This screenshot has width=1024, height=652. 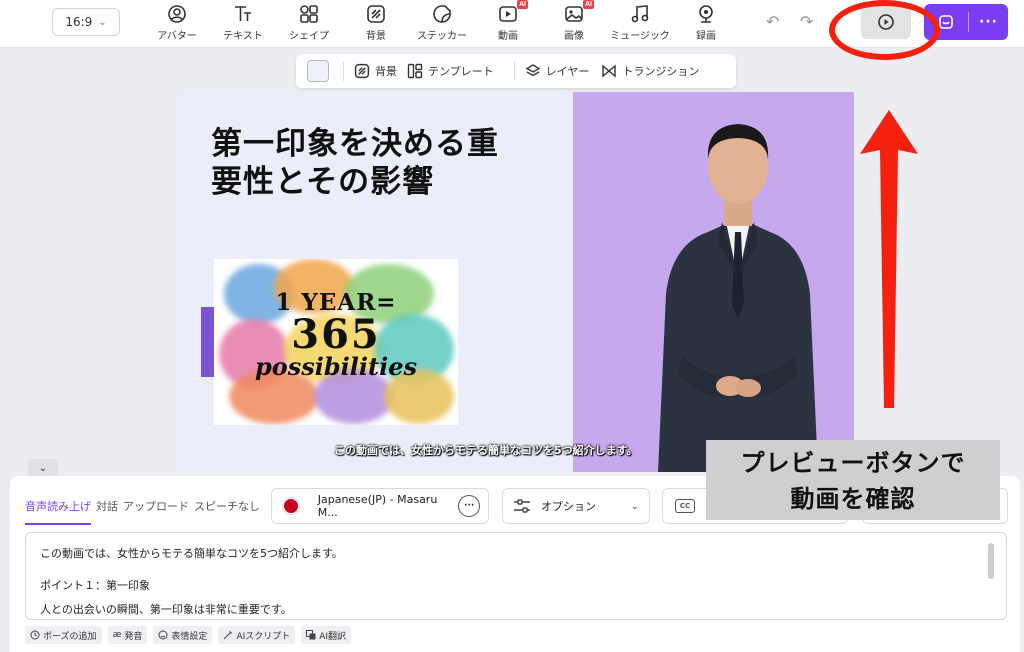 What do you see at coordinates (574, 21) in the screenshot?
I see `tool-ai-image: AI 画像` at bounding box center [574, 21].